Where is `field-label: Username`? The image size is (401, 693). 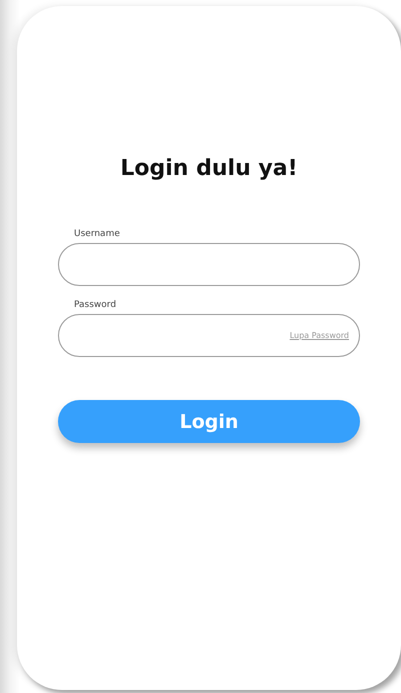
field-label: Username is located at coordinates (97, 234).